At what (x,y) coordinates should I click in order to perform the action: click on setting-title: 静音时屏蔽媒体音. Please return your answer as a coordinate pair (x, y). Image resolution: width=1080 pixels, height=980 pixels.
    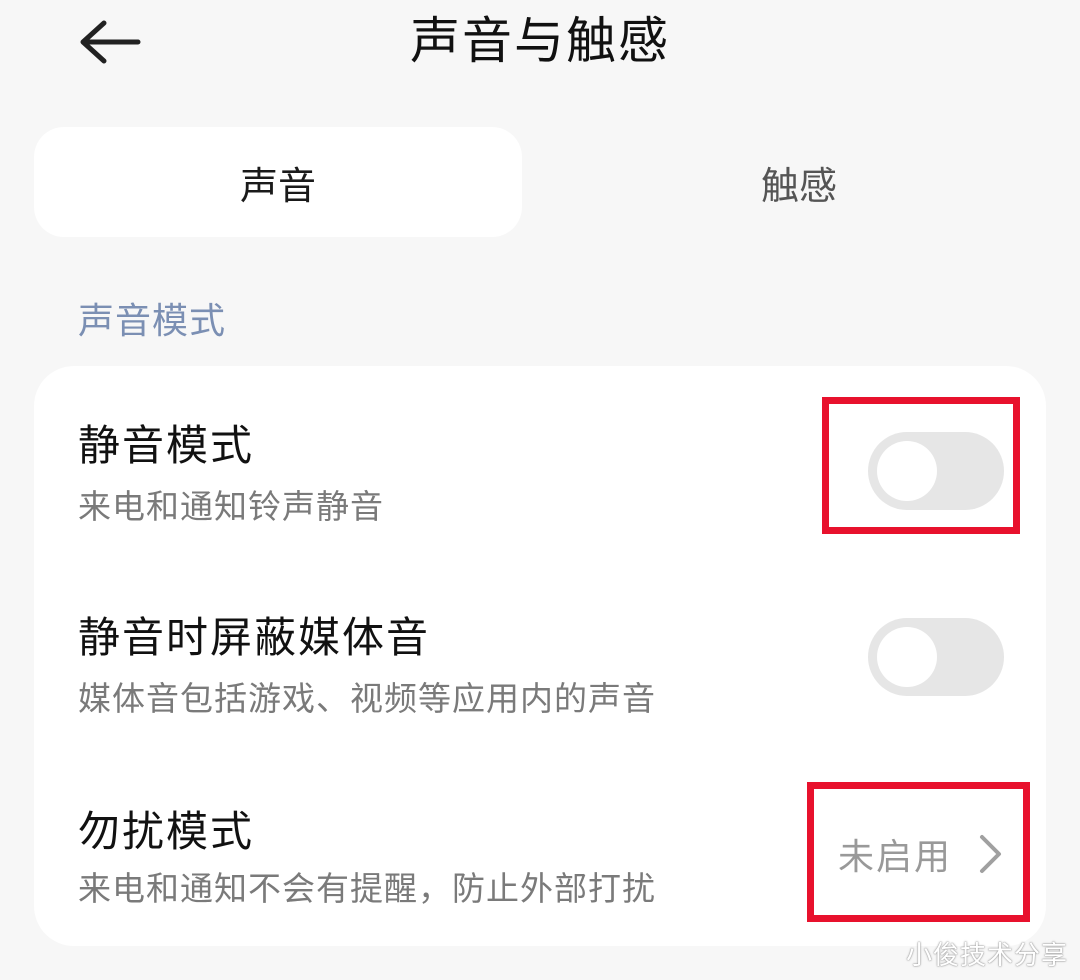
    Looking at the image, I should click on (254, 637).